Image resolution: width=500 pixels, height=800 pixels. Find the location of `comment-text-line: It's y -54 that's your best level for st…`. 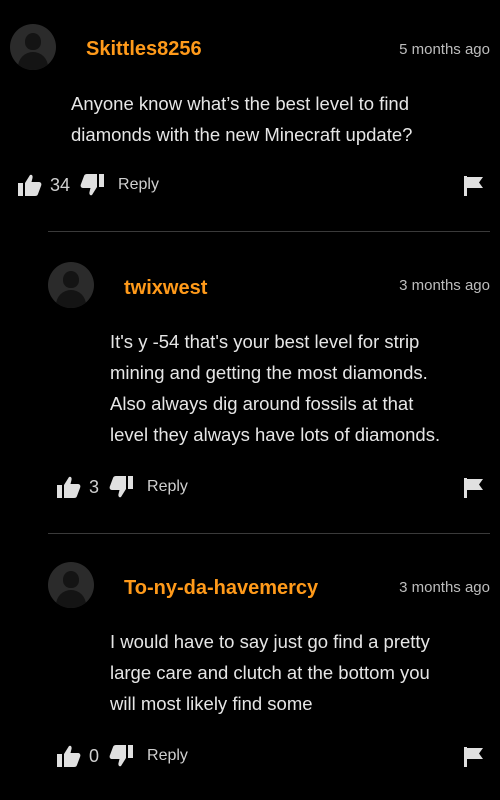

comment-text-line: It's y -54 that's your best level for st… is located at coordinates (265, 341).